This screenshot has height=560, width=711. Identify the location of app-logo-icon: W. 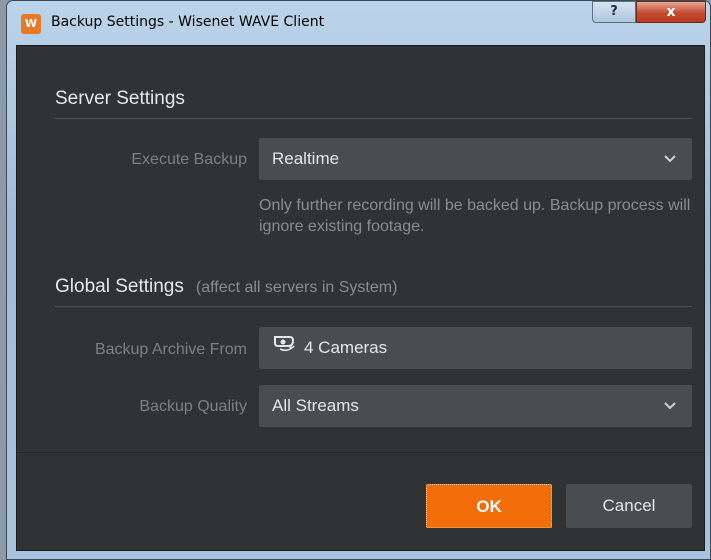
(31, 24).